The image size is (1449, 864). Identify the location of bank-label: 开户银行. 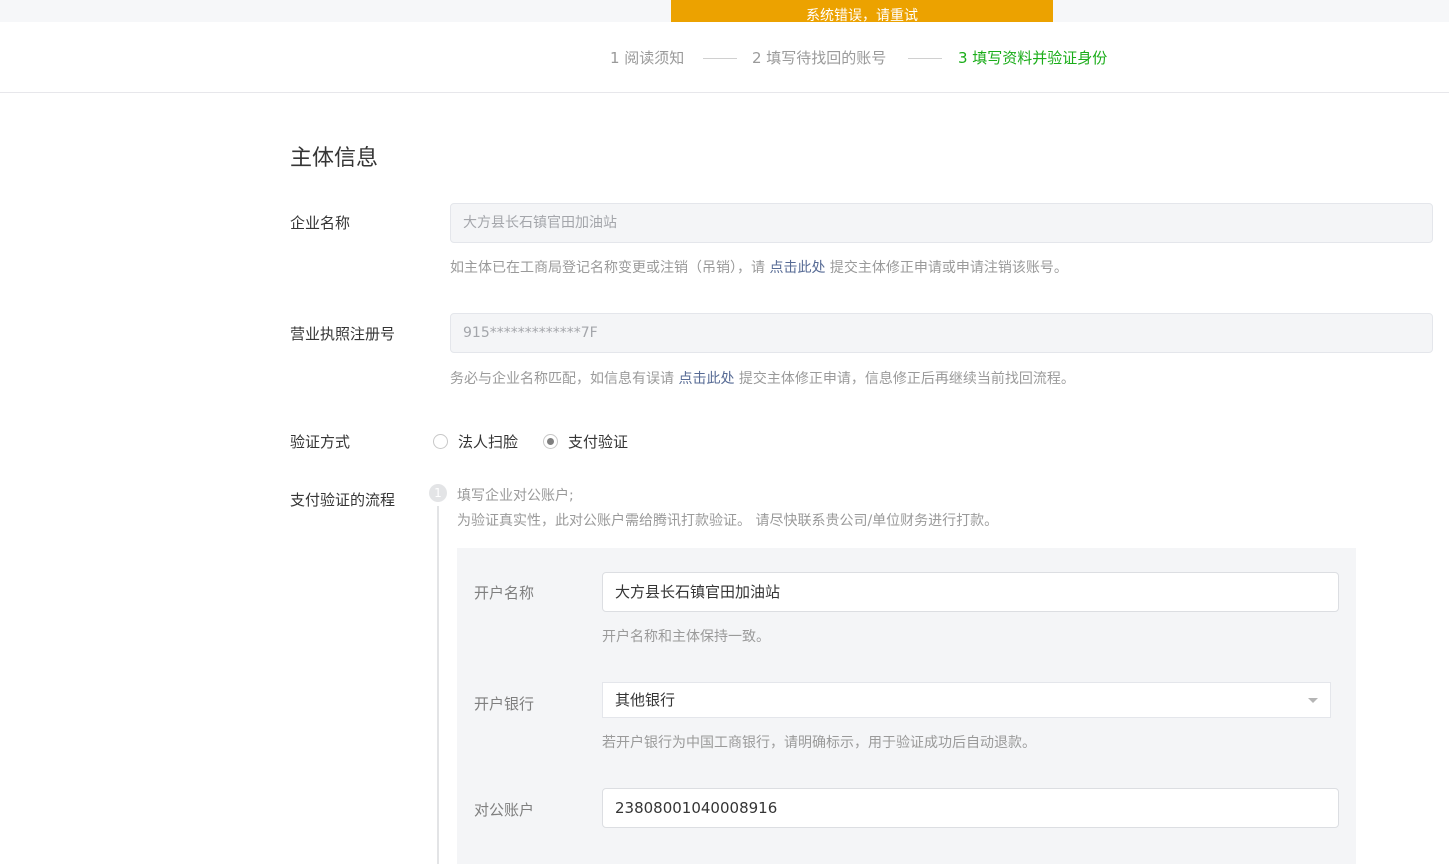
(504, 704).